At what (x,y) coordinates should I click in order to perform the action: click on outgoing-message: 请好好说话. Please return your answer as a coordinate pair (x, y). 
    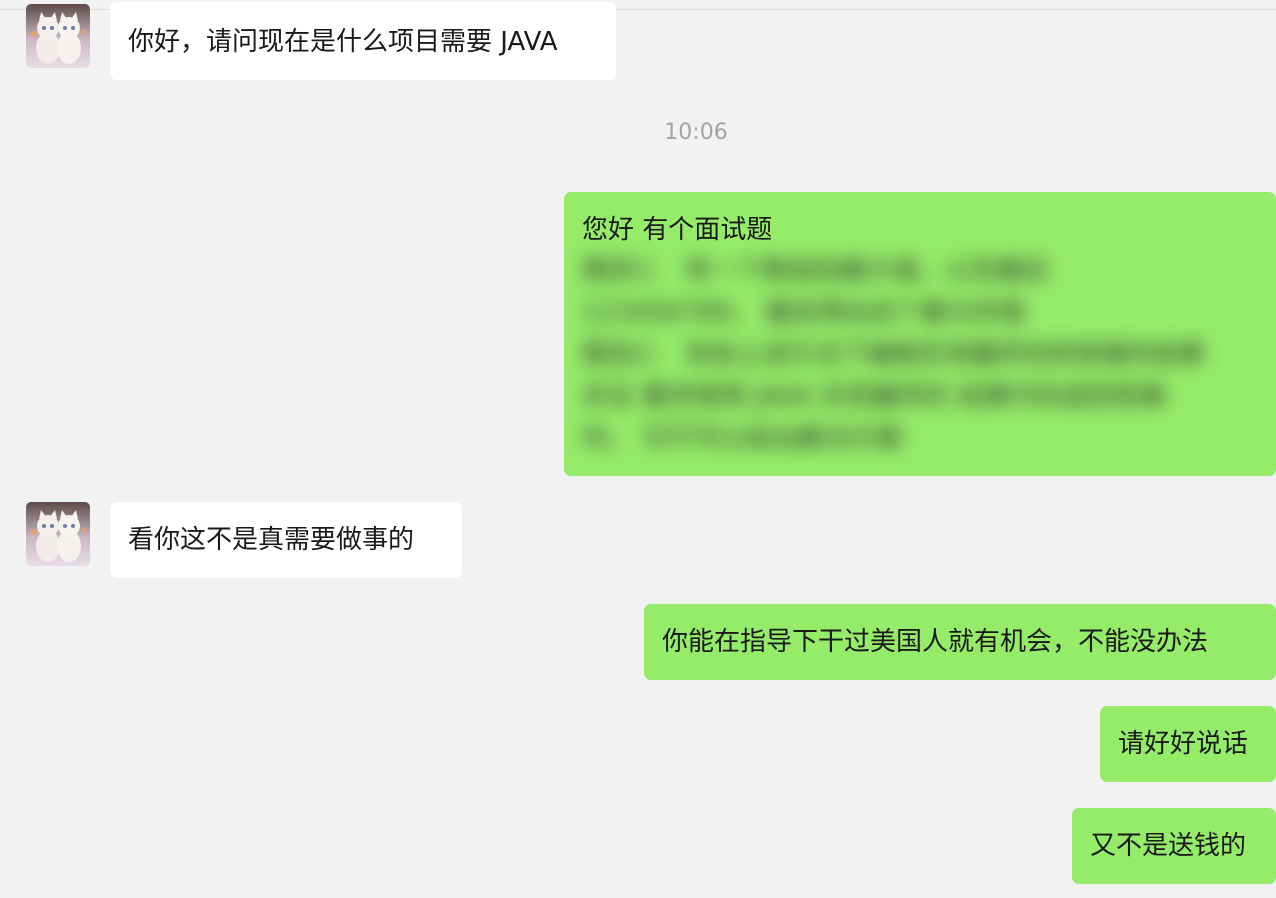
    Looking at the image, I should click on (1188, 744).